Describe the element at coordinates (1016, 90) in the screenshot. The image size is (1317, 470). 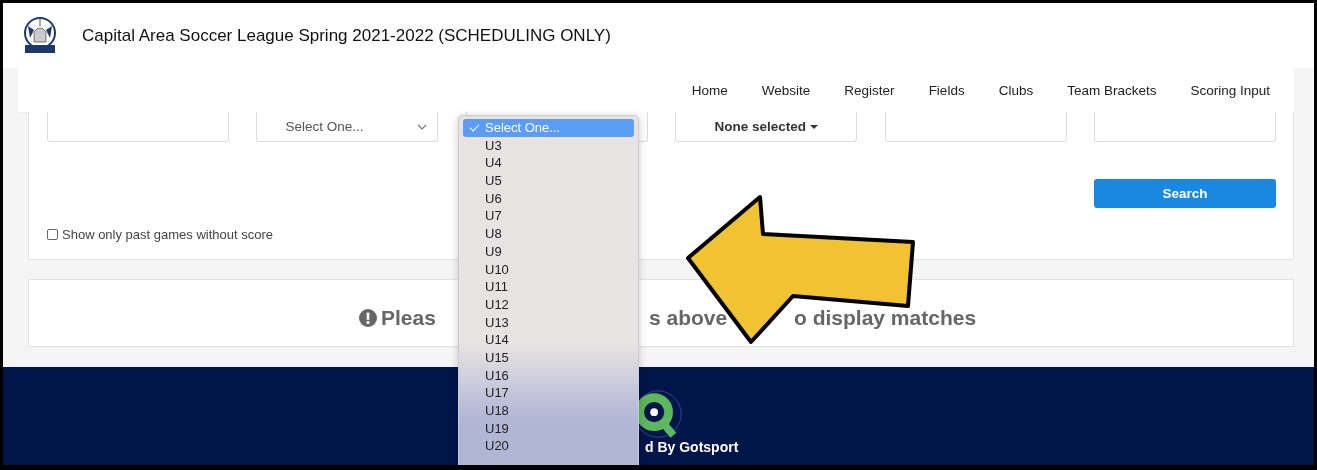
I see `nav-link: Clubs` at that location.